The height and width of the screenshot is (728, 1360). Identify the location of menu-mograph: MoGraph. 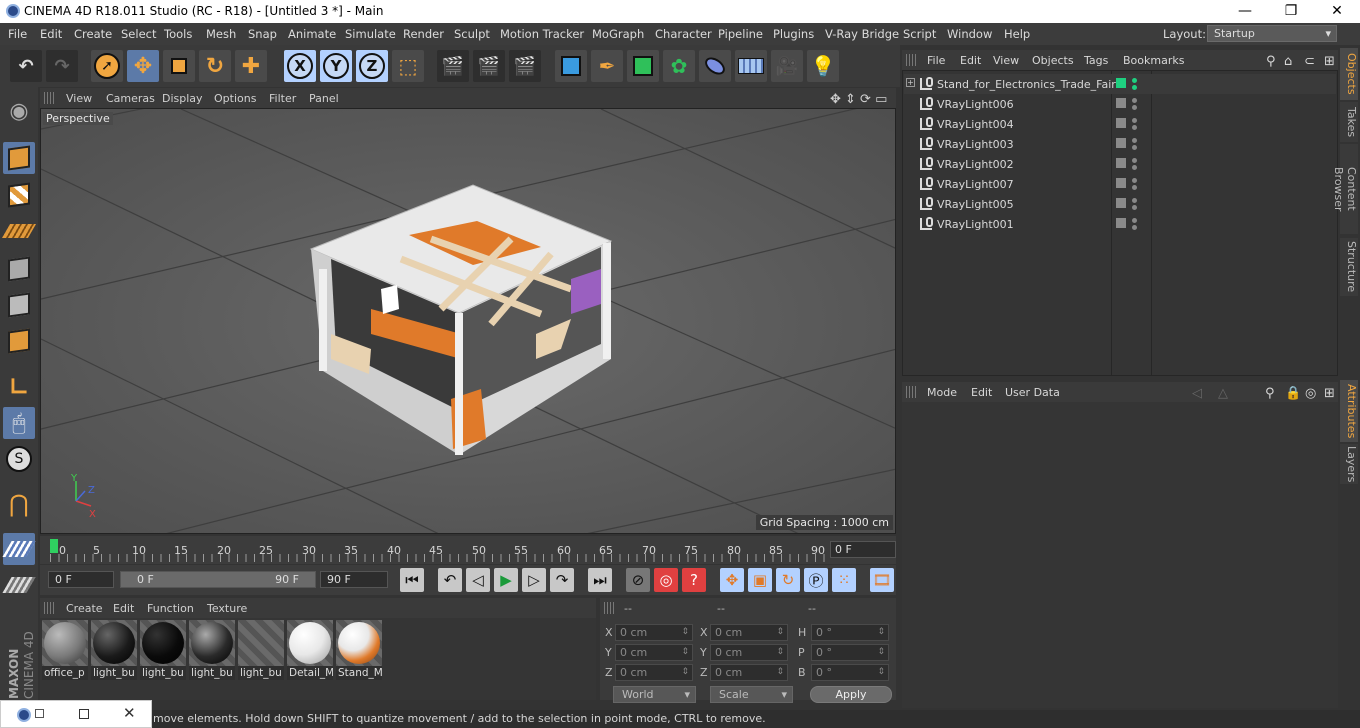
(618, 34).